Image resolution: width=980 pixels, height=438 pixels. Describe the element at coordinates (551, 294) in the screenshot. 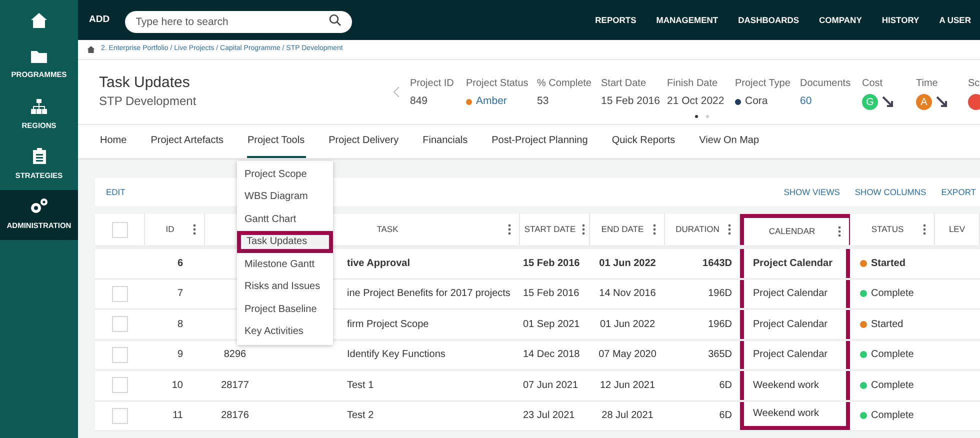

I see `table-cell-text: 15 Feb 2016` at that location.